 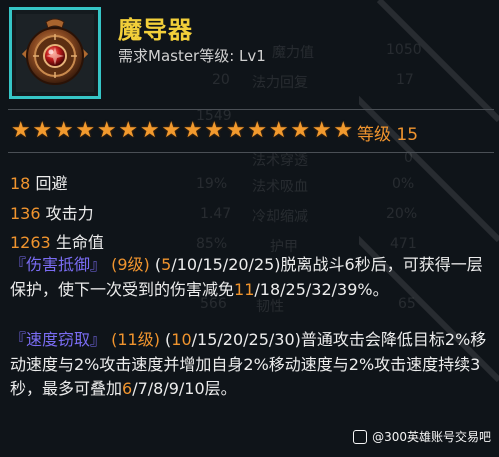 I want to click on stat-hp: 1263 生命值, so click(x=57, y=241).